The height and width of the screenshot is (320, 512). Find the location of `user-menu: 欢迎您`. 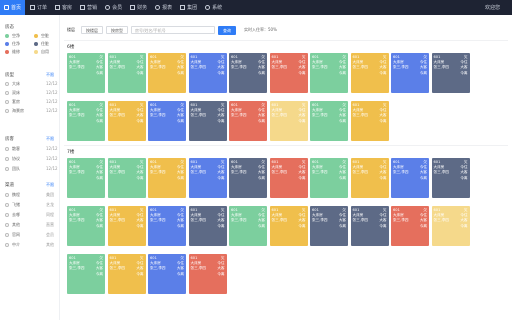

user-menu: 欢迎您 is located at coordinates (492, 7).